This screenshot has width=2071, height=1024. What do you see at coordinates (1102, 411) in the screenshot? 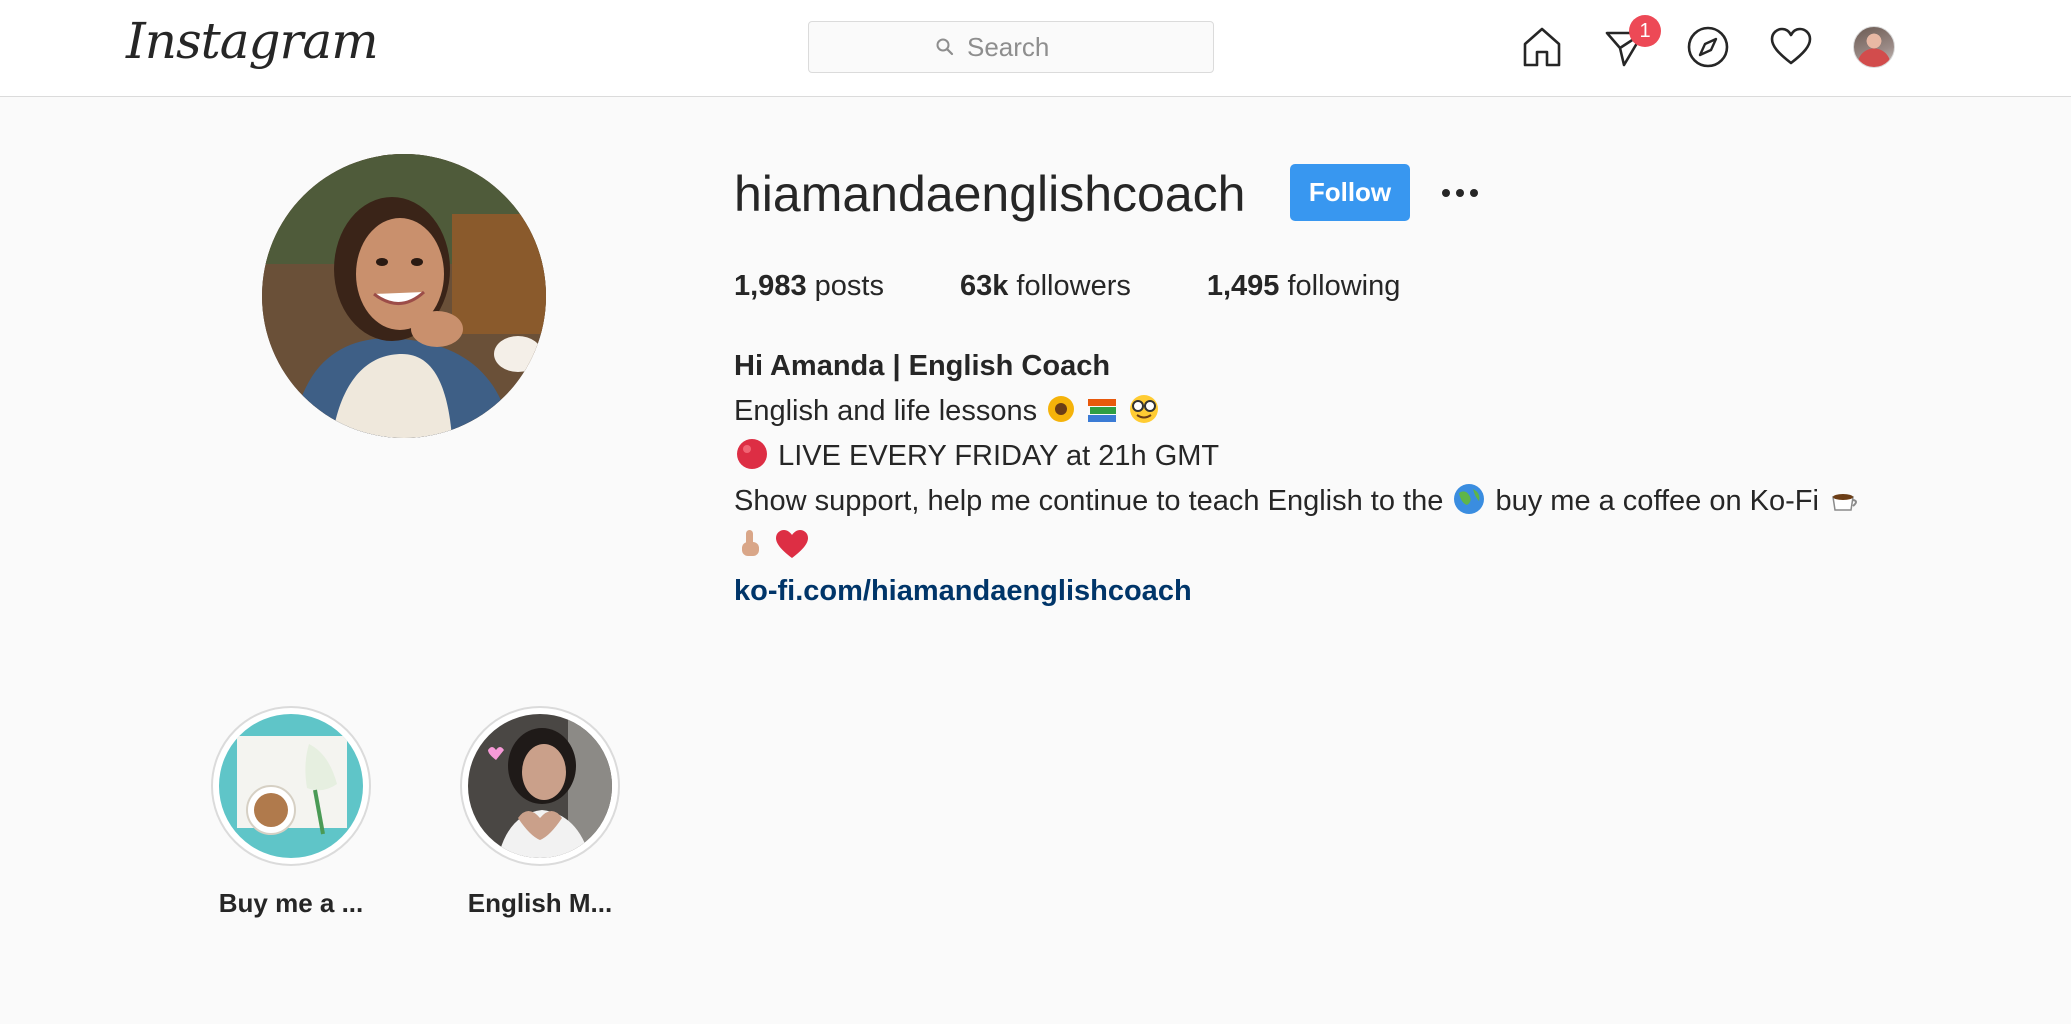
I see `books-icon` at bounding box center [1102, 411].